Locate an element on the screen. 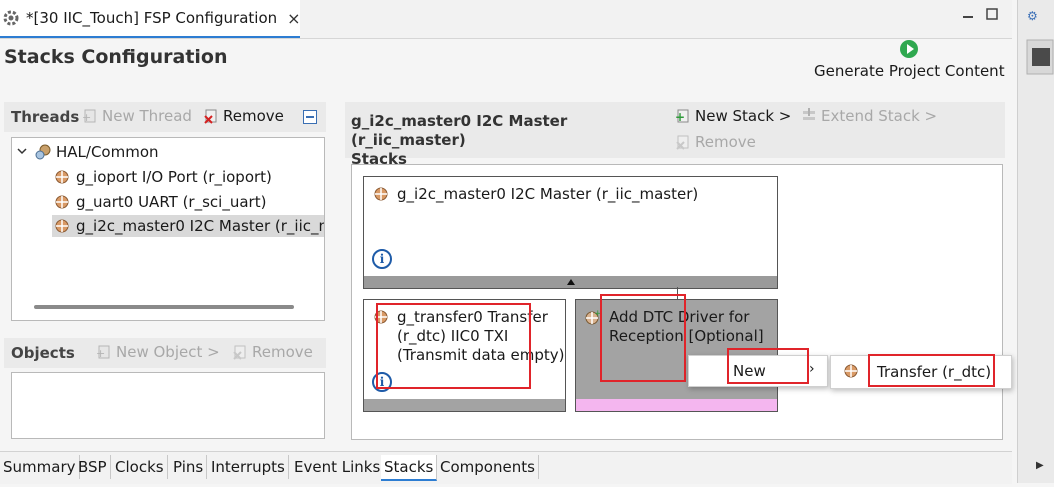 Image resolution: width=1054 pixels, height=487 pixels. tree-item-label: g_i2c_master0 I2C Master (r_iic_master) is located at coordinates (200, 226).